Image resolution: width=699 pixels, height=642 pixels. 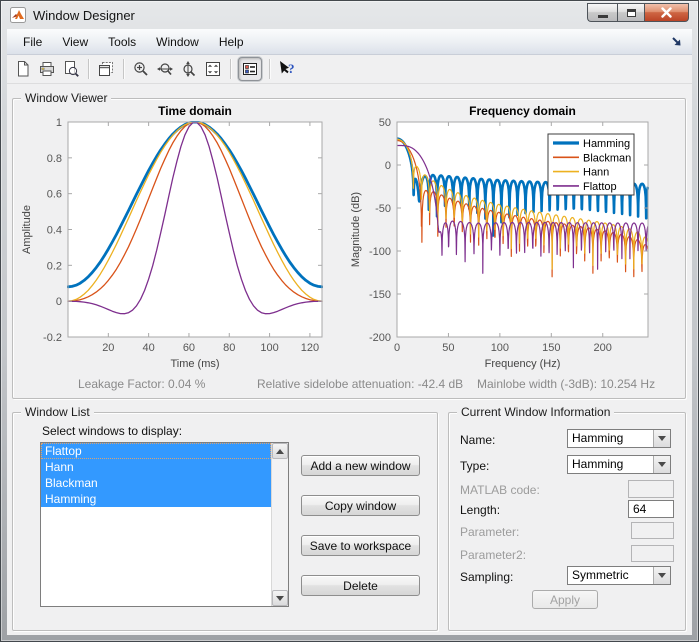 I want to click on context-help-icon: ?, so click(x=287, y=69).